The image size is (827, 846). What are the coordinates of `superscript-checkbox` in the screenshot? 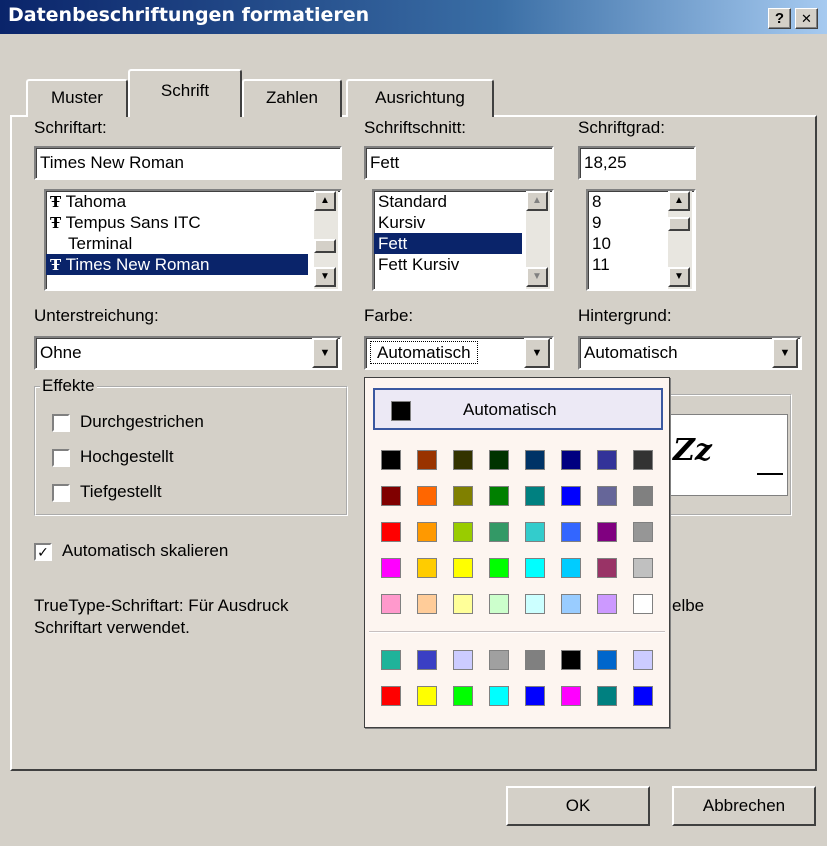 It's located at (61, 458).